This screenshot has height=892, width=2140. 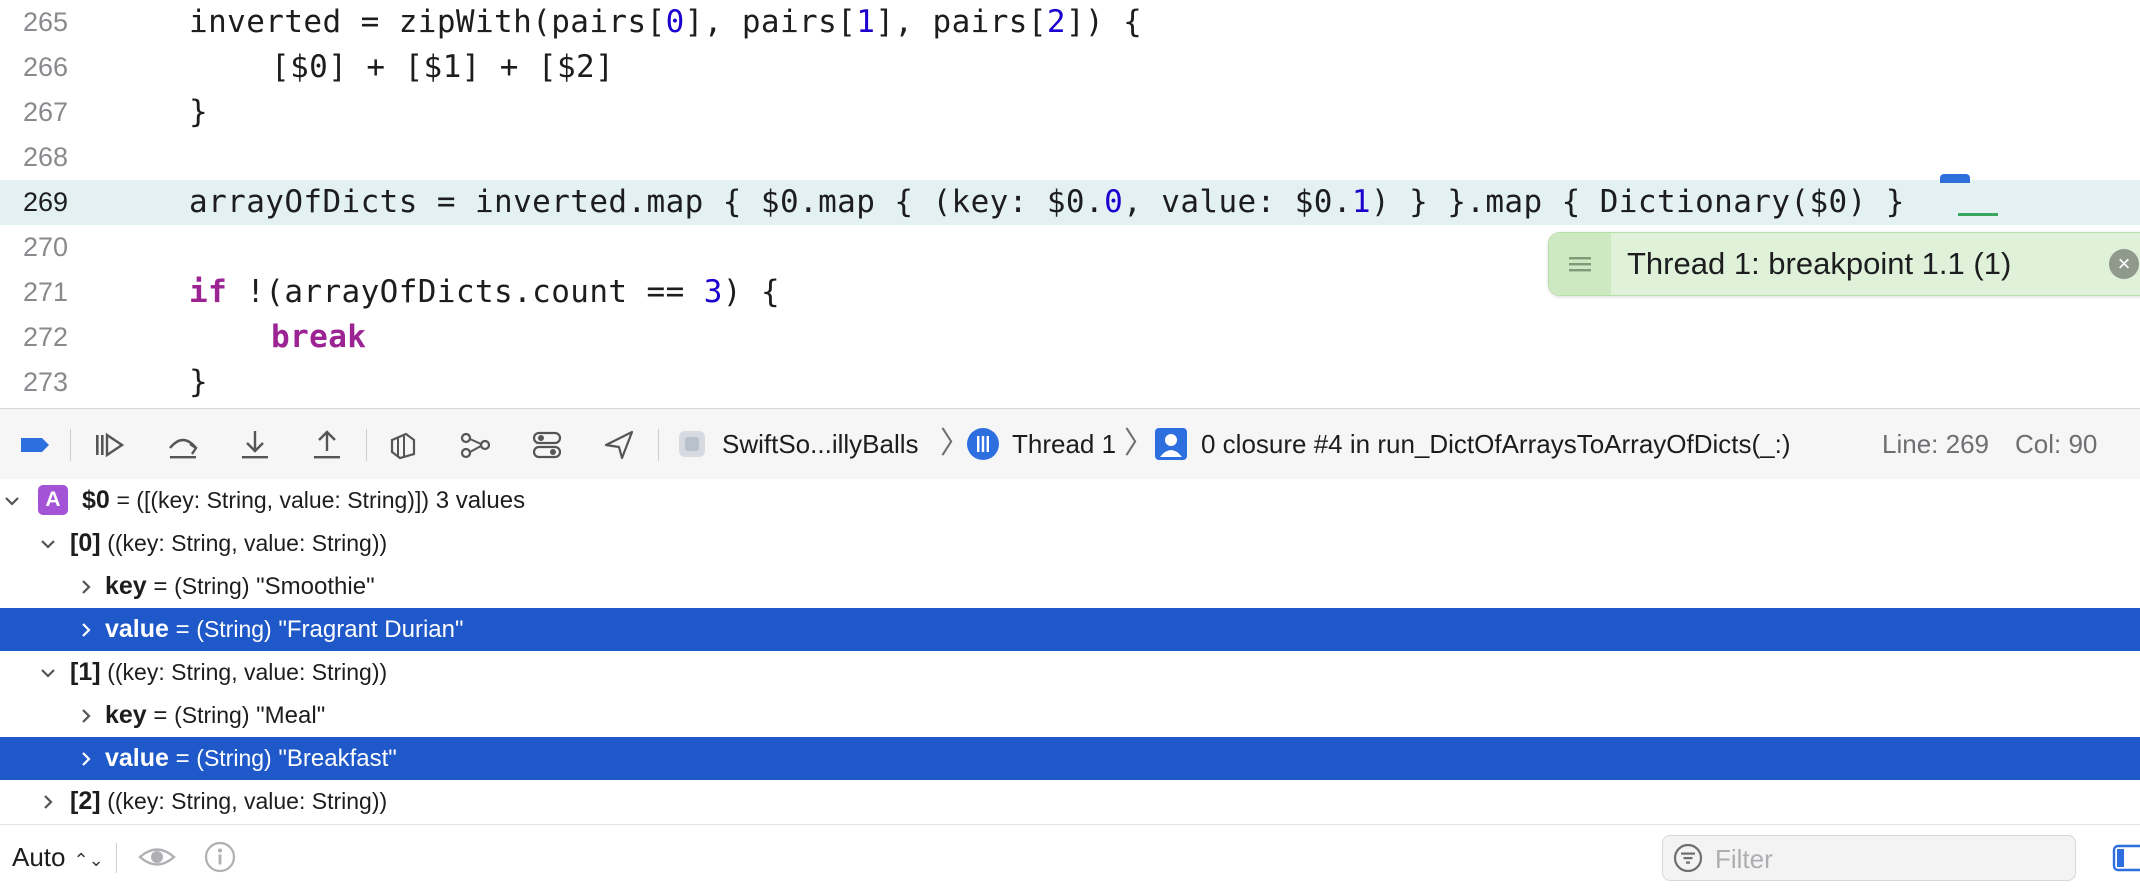 I want to click on stack-frame-user-icon, so click(x=1171, y=444).